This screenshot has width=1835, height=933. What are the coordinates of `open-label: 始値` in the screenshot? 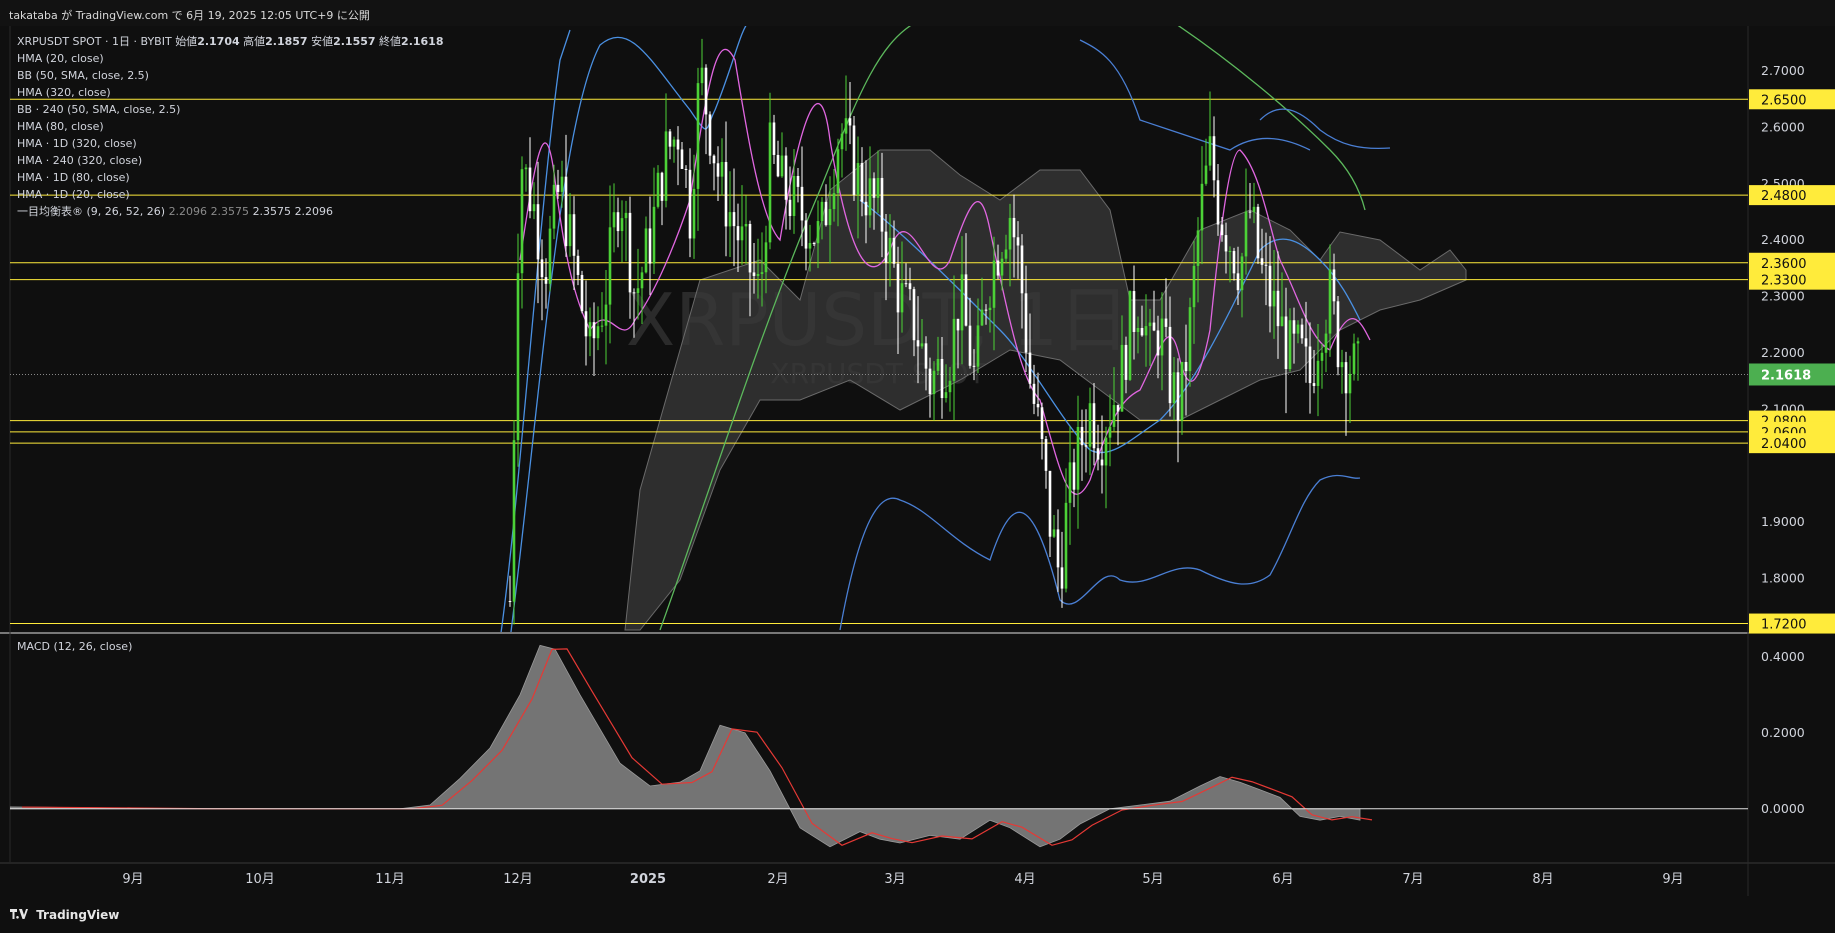 It's located at (186, 41).